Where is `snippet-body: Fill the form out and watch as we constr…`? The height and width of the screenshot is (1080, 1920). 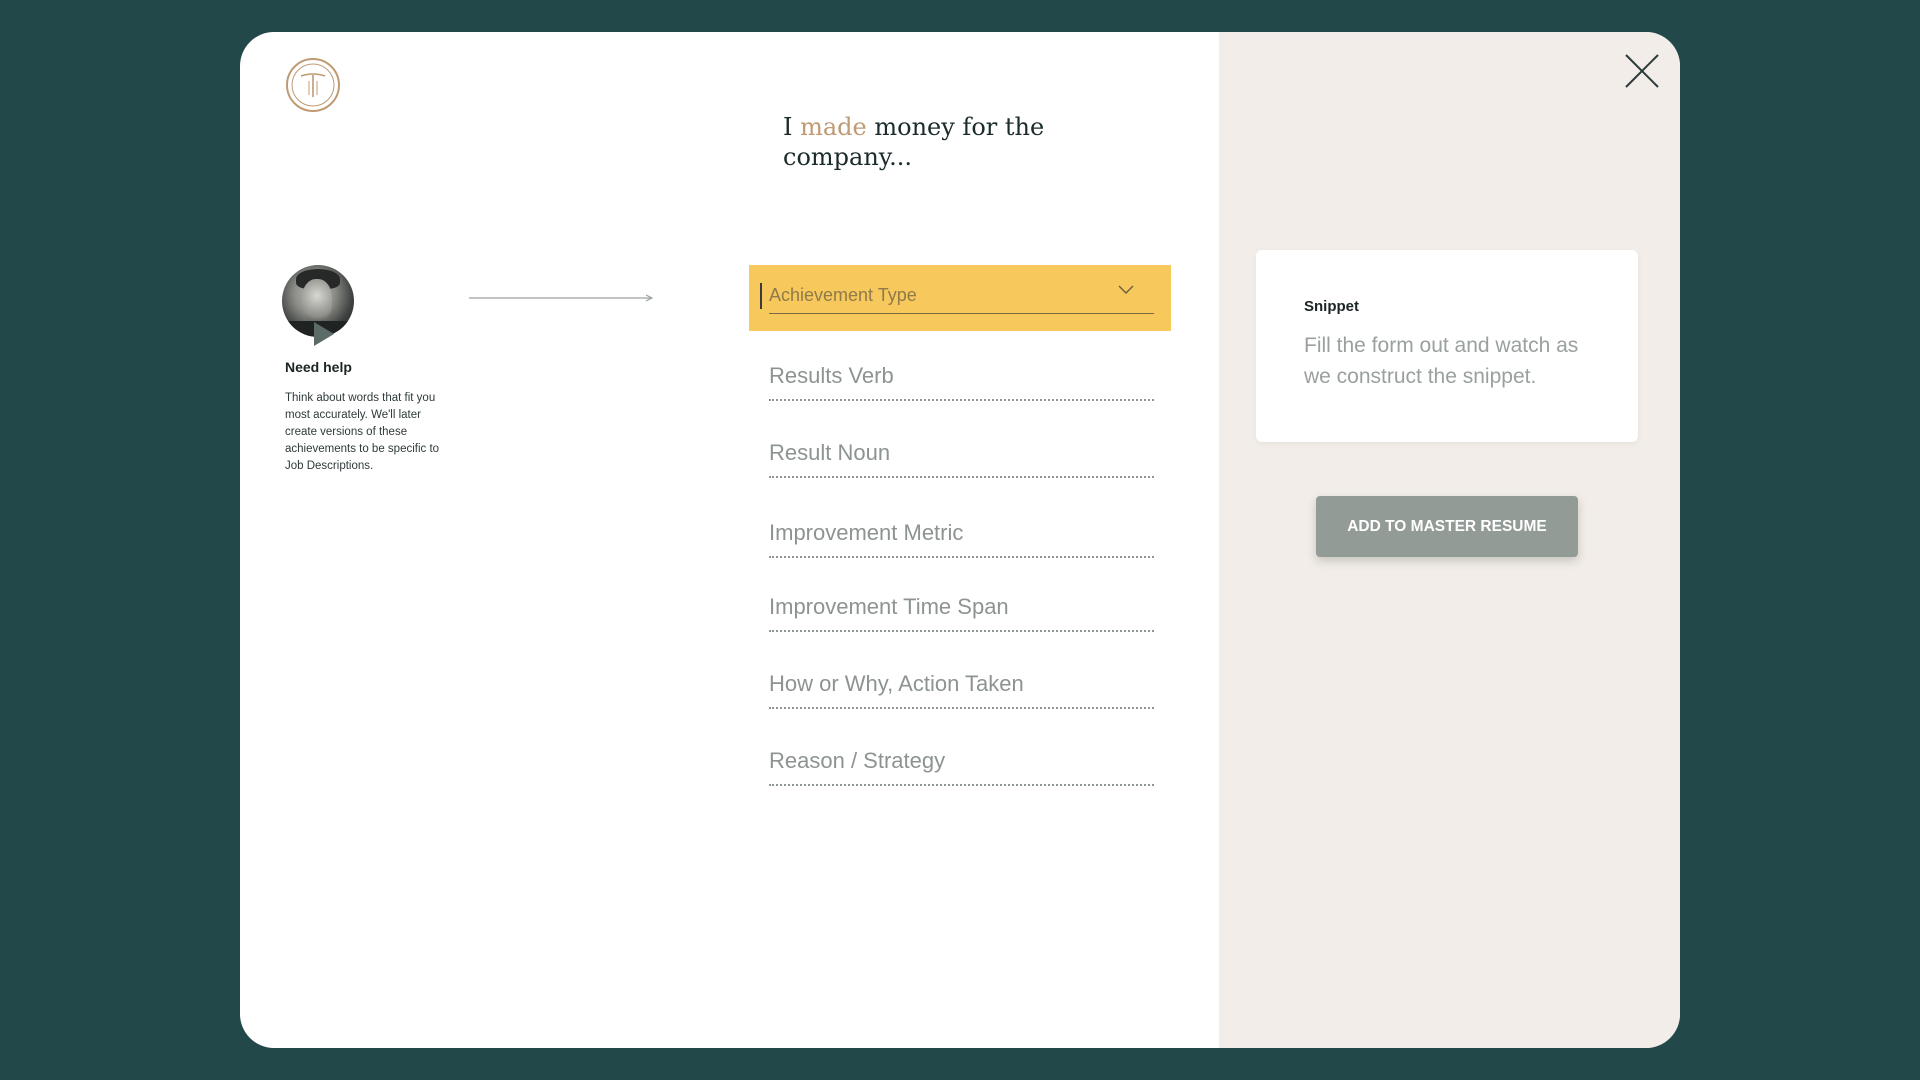 snippet-body: Fill the form out and watch as we constr… is located at coordinates (1441, 361).